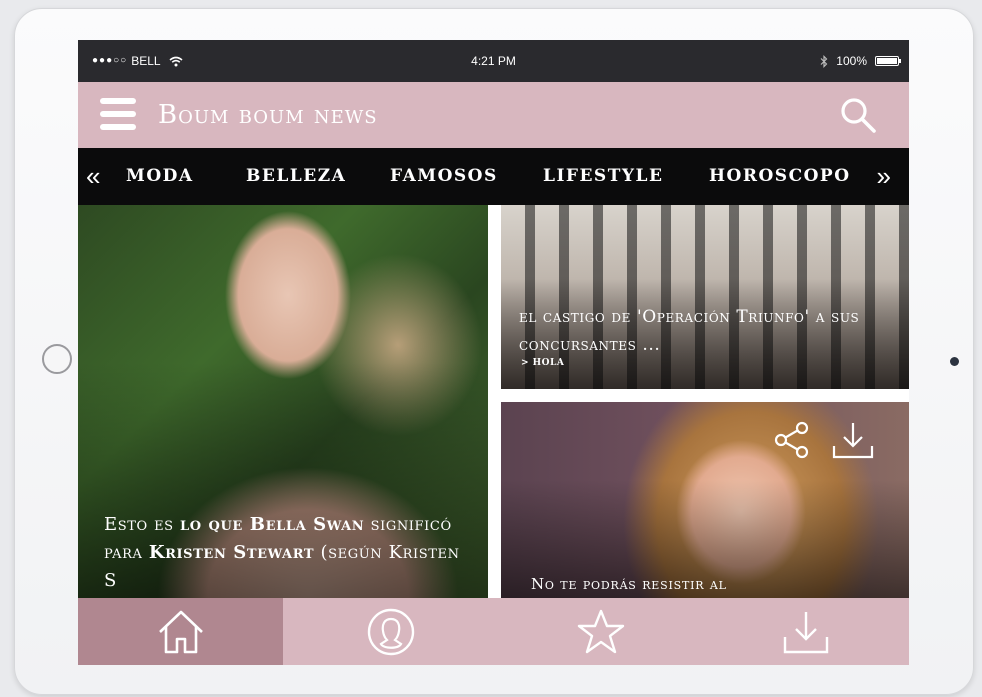 This screenshot has height=697, width=982. I want to click on category-prev-arrow-icon: «, so click(93, 176).